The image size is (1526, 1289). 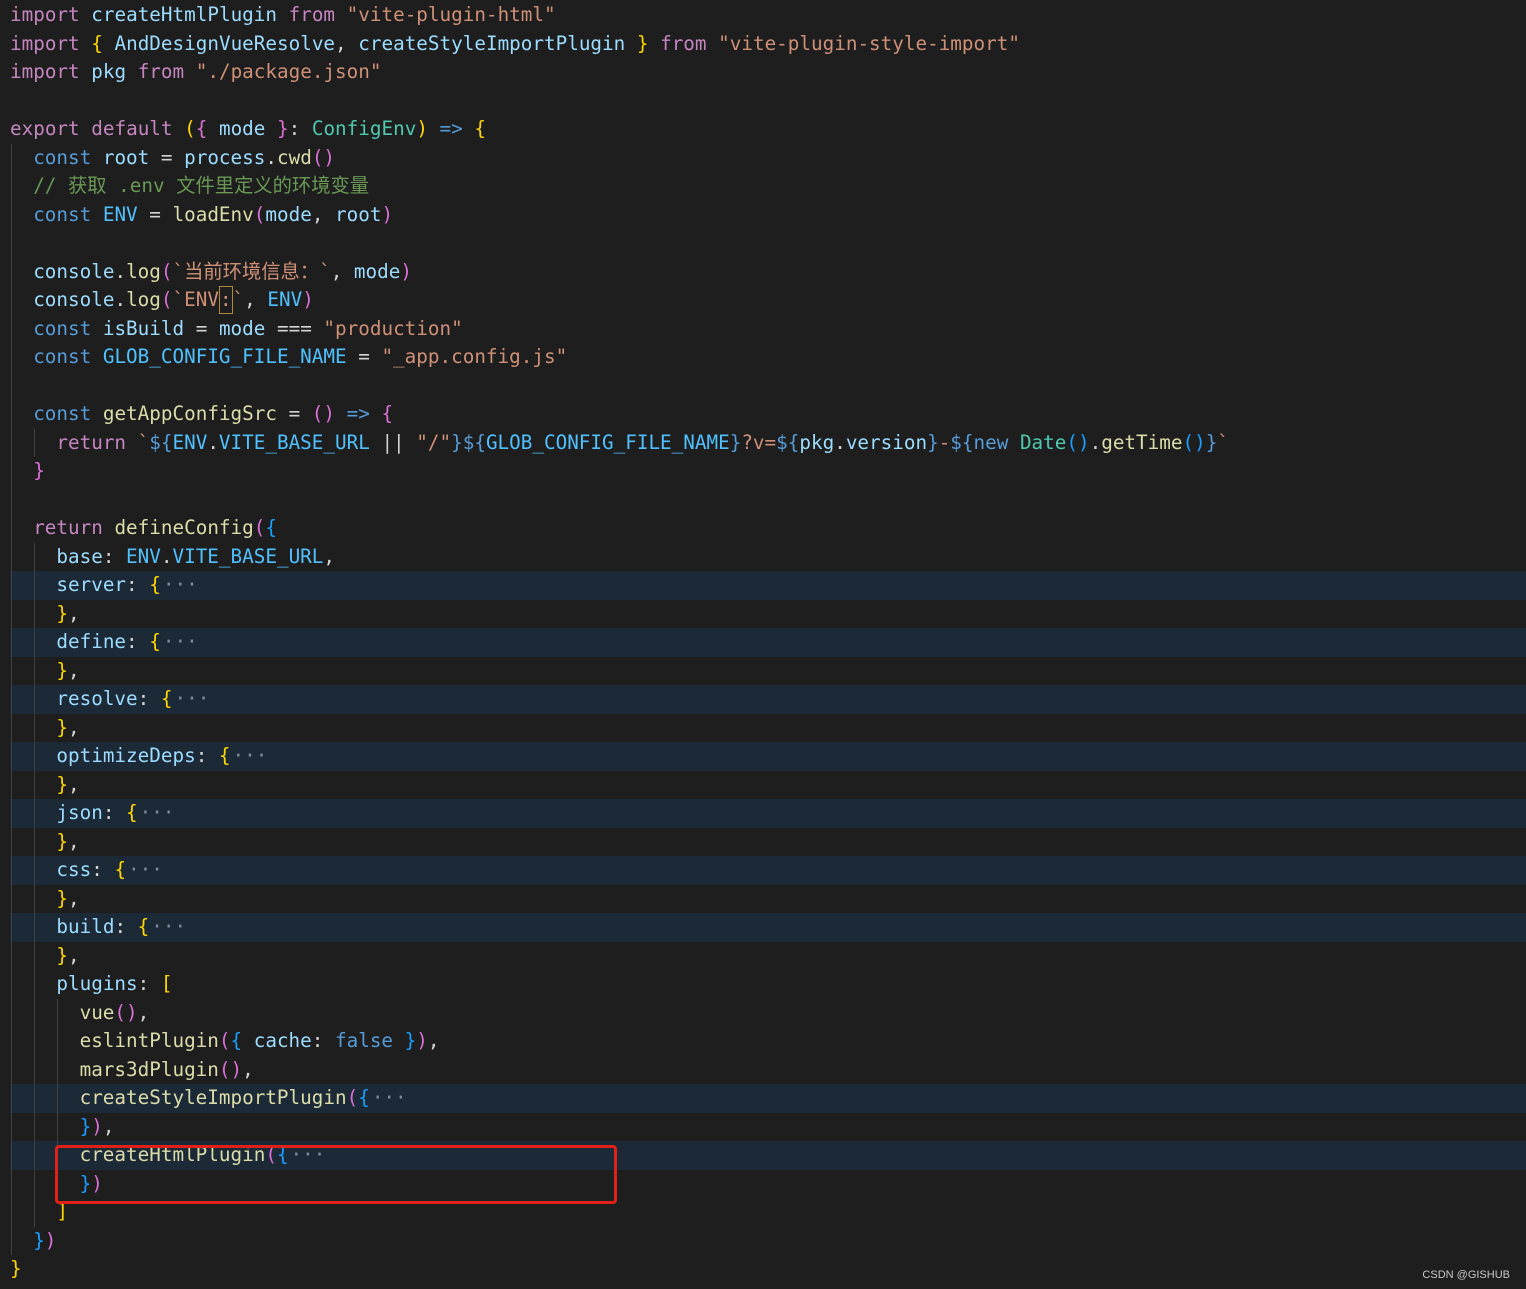 I want to click on code-line-folded: optimizeDeps: {···, so click(x=763, y=756).